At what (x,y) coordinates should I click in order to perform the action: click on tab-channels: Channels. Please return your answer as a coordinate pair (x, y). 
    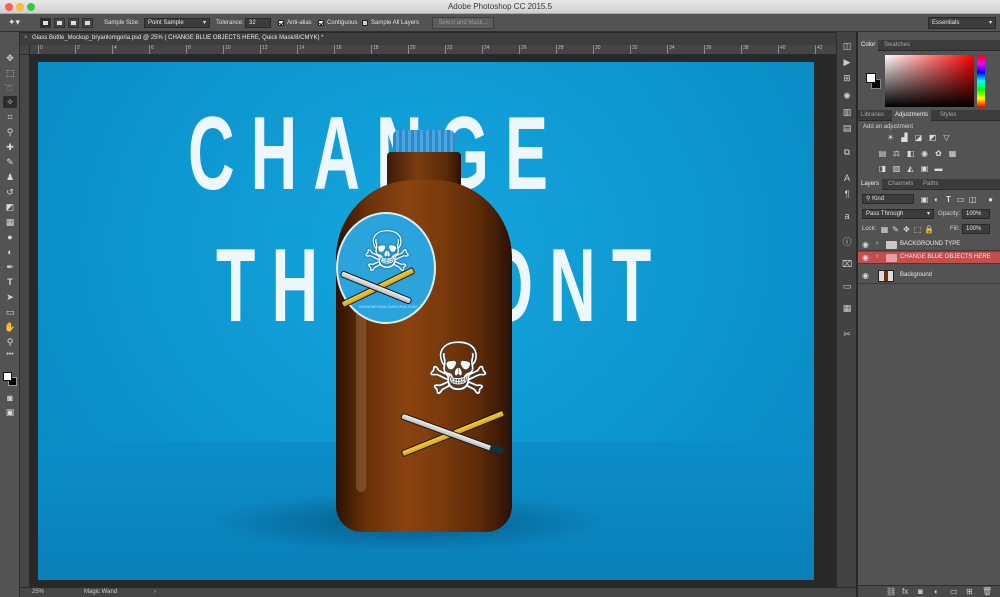
    Looking at the image, I should click on (900, 184).